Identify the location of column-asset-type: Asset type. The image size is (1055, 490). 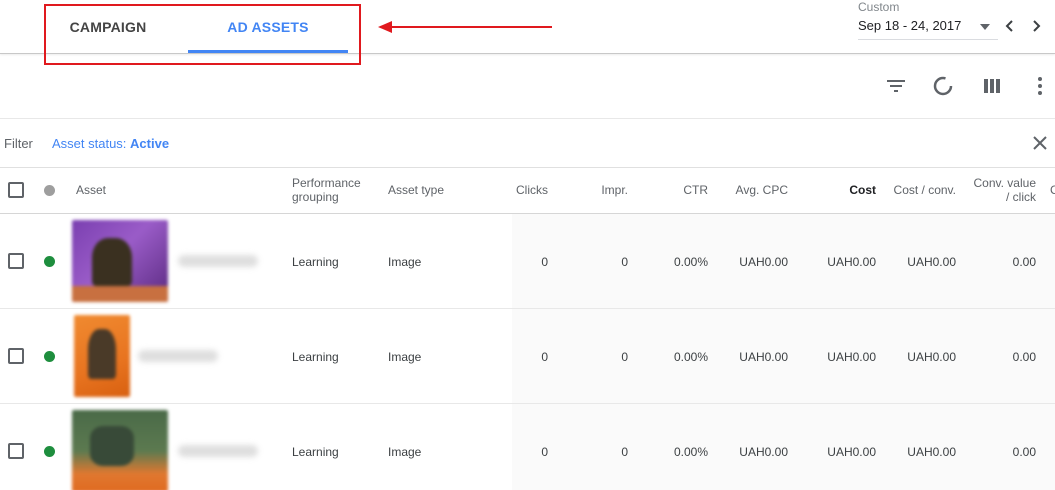
(416, 190).